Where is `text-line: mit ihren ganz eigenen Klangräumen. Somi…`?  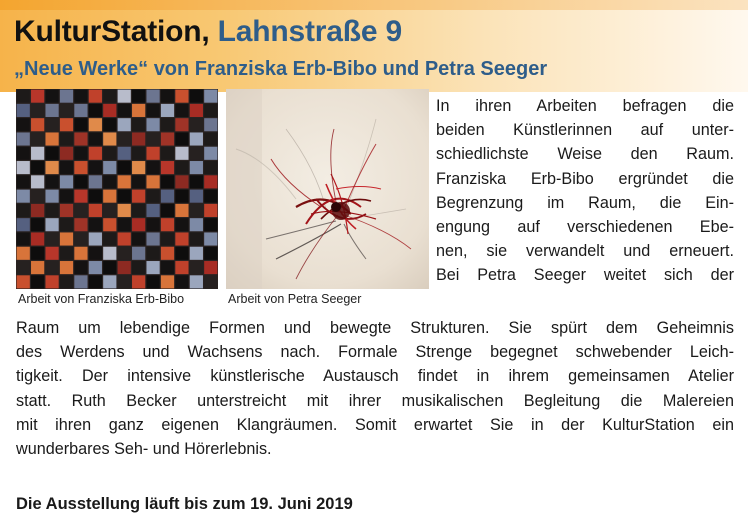 text-line: mit ihren ganz eigenen Klangräumen. Somi… is located at coordinates (375, 424).